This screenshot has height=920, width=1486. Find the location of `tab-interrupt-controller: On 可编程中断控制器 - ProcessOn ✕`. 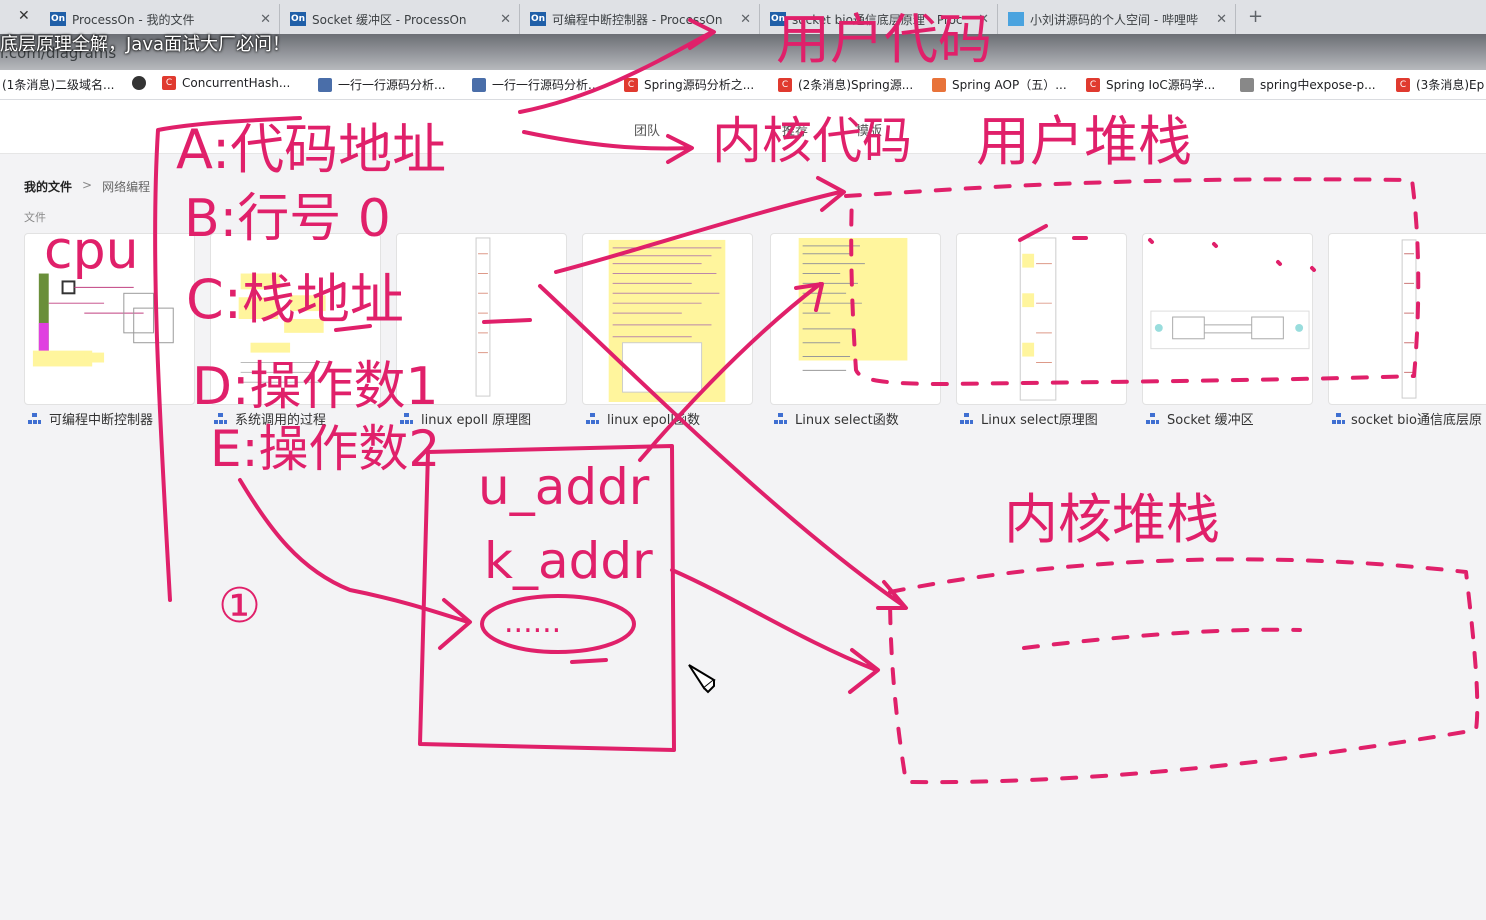

tab-interrupt-controller: On 可编程中断控制器 - ProcessOn ✕ is located at coordinates (641, 19).